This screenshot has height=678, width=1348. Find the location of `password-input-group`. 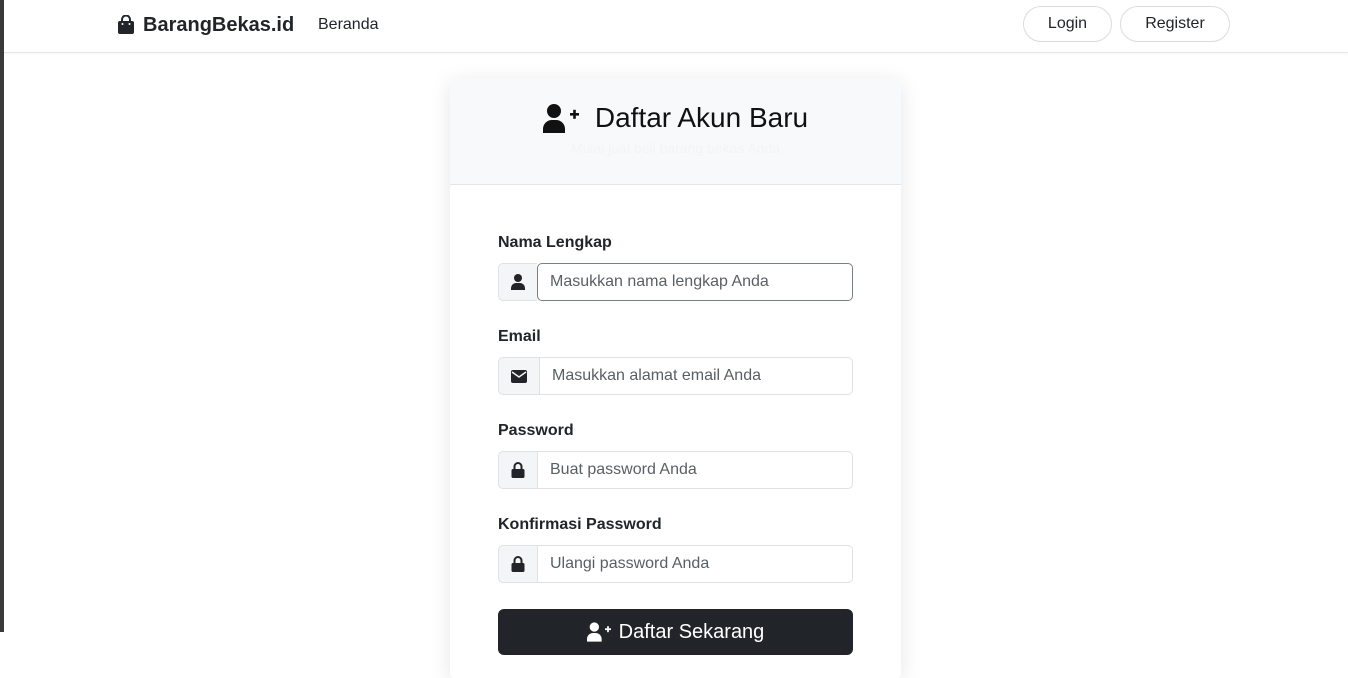

password-input-group is located at coordinates (675, 470).